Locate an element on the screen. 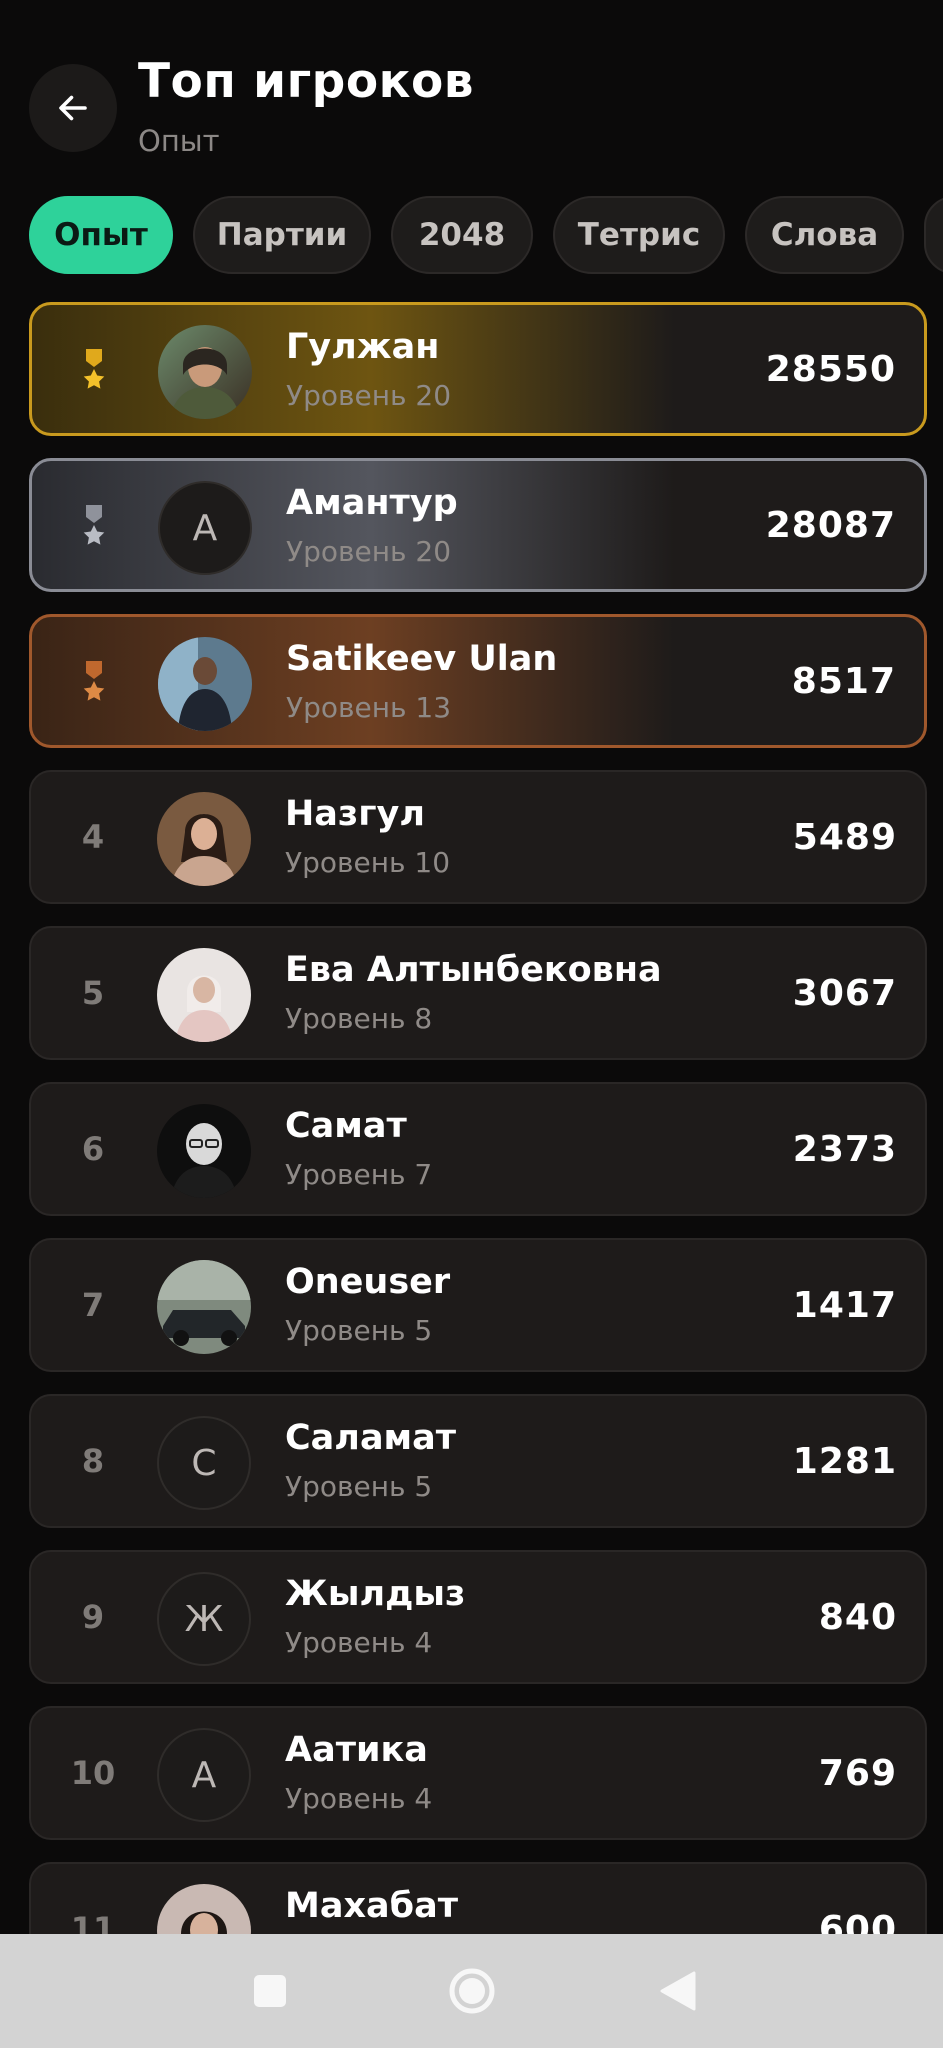 This screenshot has height=2048, width=943. rank-number: 9 is located at coordinates (93, 1617).